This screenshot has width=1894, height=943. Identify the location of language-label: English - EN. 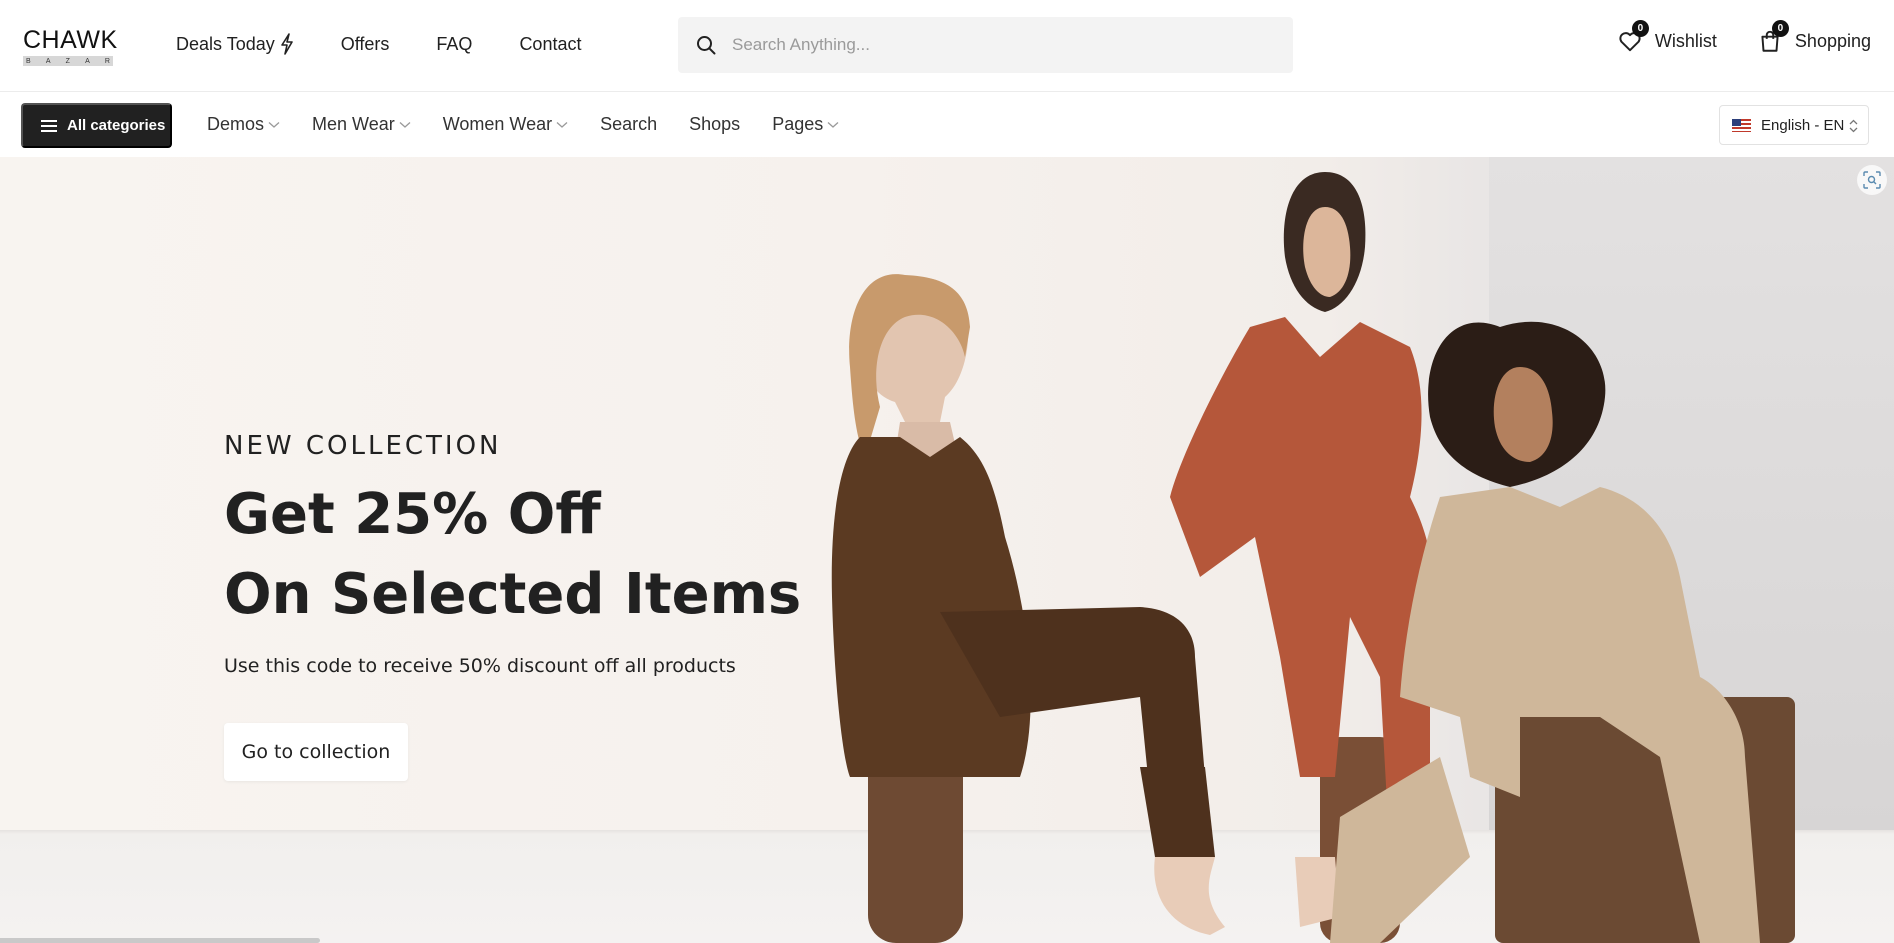
(1803, 125).